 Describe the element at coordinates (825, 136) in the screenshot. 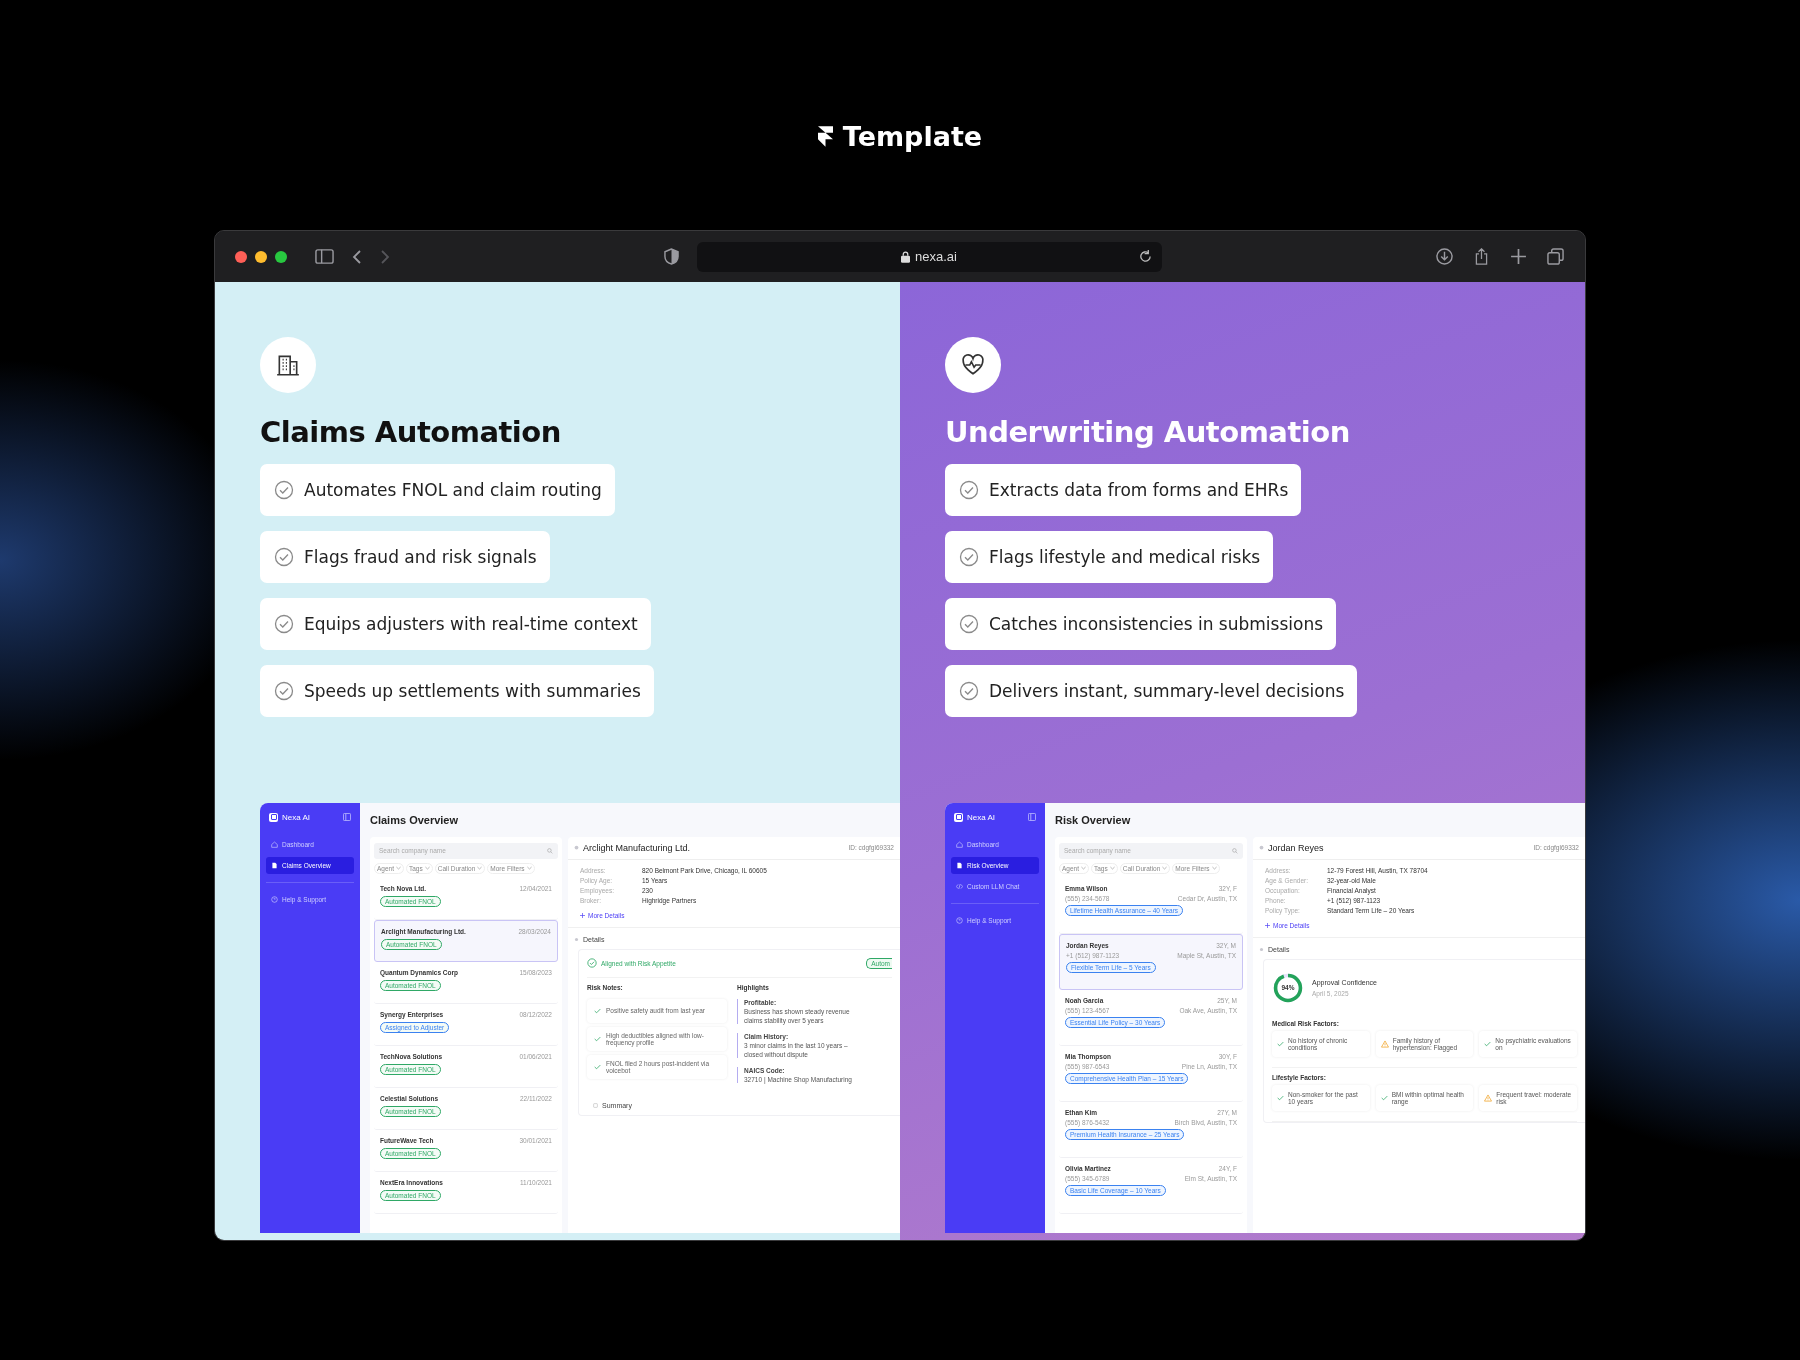

I see `logo-icon` at that location.